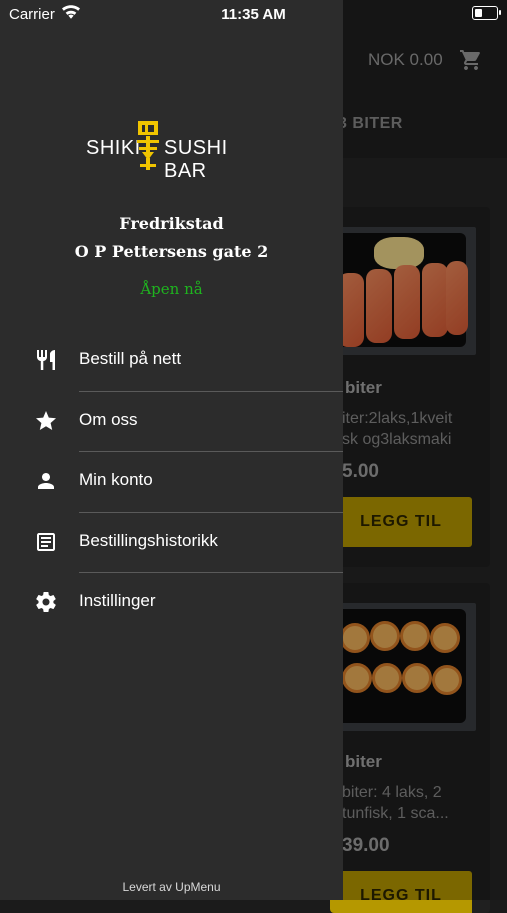 The width and height of the screenshot is (507, 913). I want to click on clock: 11:35 AM, so click(253, 14).